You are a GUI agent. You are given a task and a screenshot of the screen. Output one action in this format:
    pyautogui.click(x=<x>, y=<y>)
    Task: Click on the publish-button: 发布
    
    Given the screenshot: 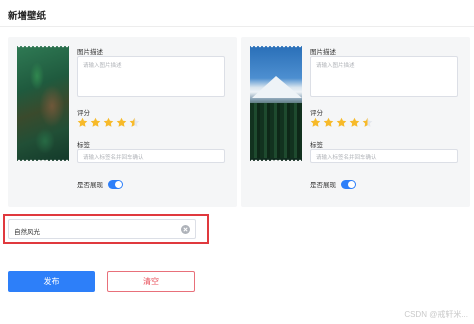 What is the action you would take?
    pyautogui.click(x=51, y=281)
    